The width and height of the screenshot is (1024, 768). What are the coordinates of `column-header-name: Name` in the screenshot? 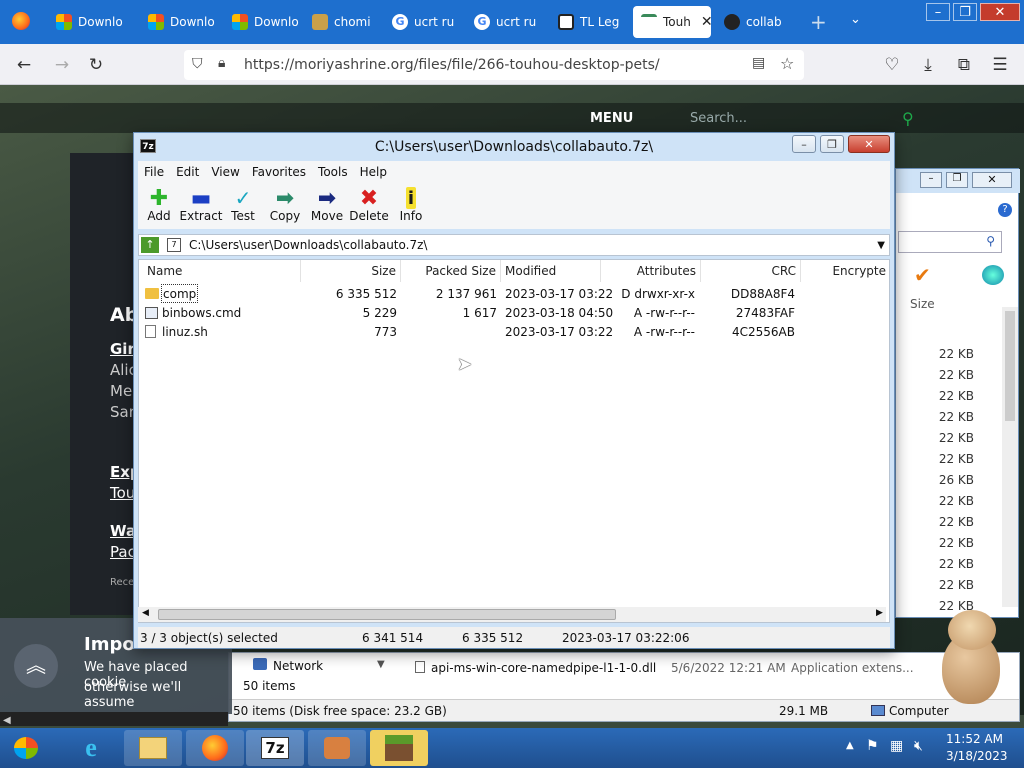 It's located at (222, 271).